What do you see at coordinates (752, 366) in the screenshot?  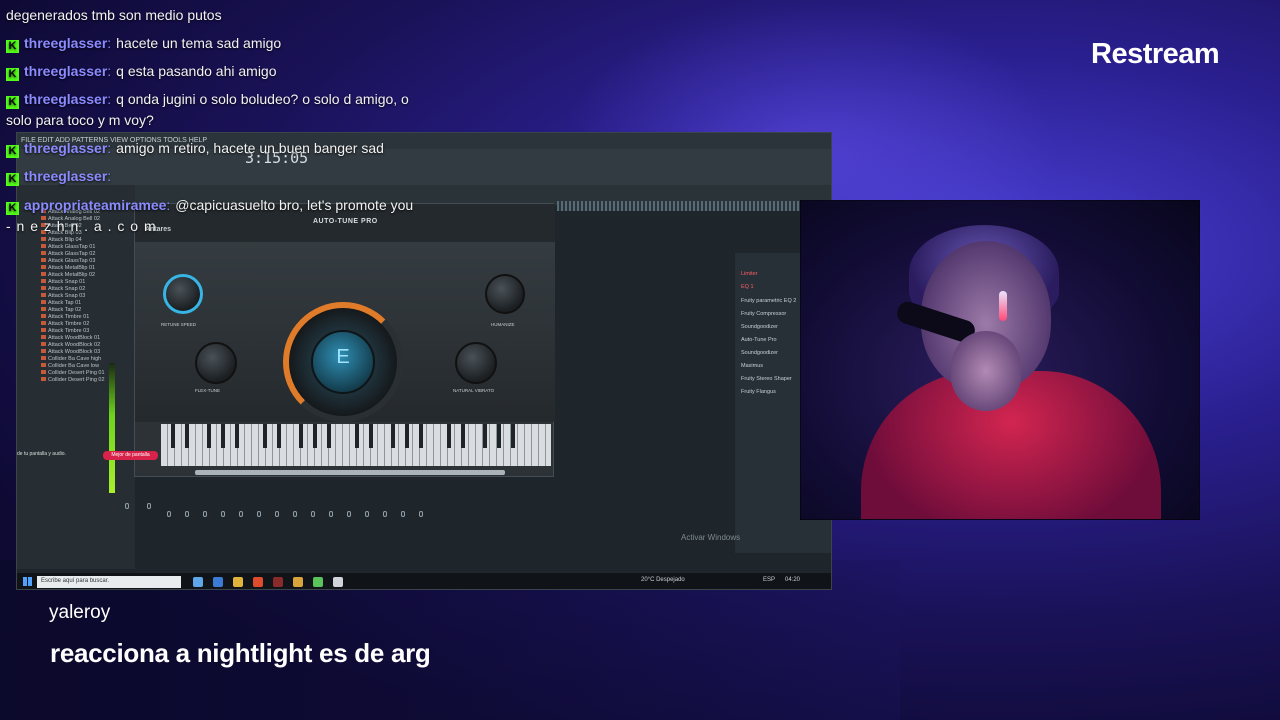 I see `fx-slot: Maximus` at bounding box center [752, 366].